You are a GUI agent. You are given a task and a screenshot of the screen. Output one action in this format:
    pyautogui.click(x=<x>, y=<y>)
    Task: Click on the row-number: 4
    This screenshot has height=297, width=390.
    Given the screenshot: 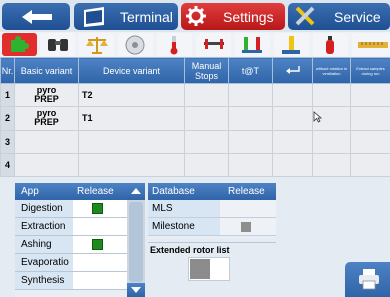 What is the action you would take?
    pyautogui.click(x=7, y=165)
    